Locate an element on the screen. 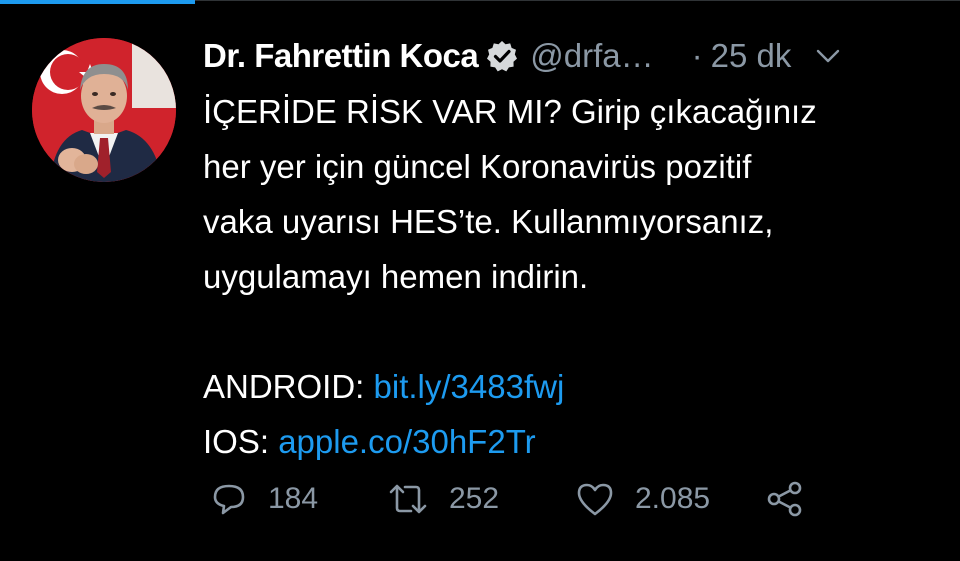 The image size is (960, 561). android-line: ANDROID: bit.ly/3483fwj is located at coordinates (573, 386).